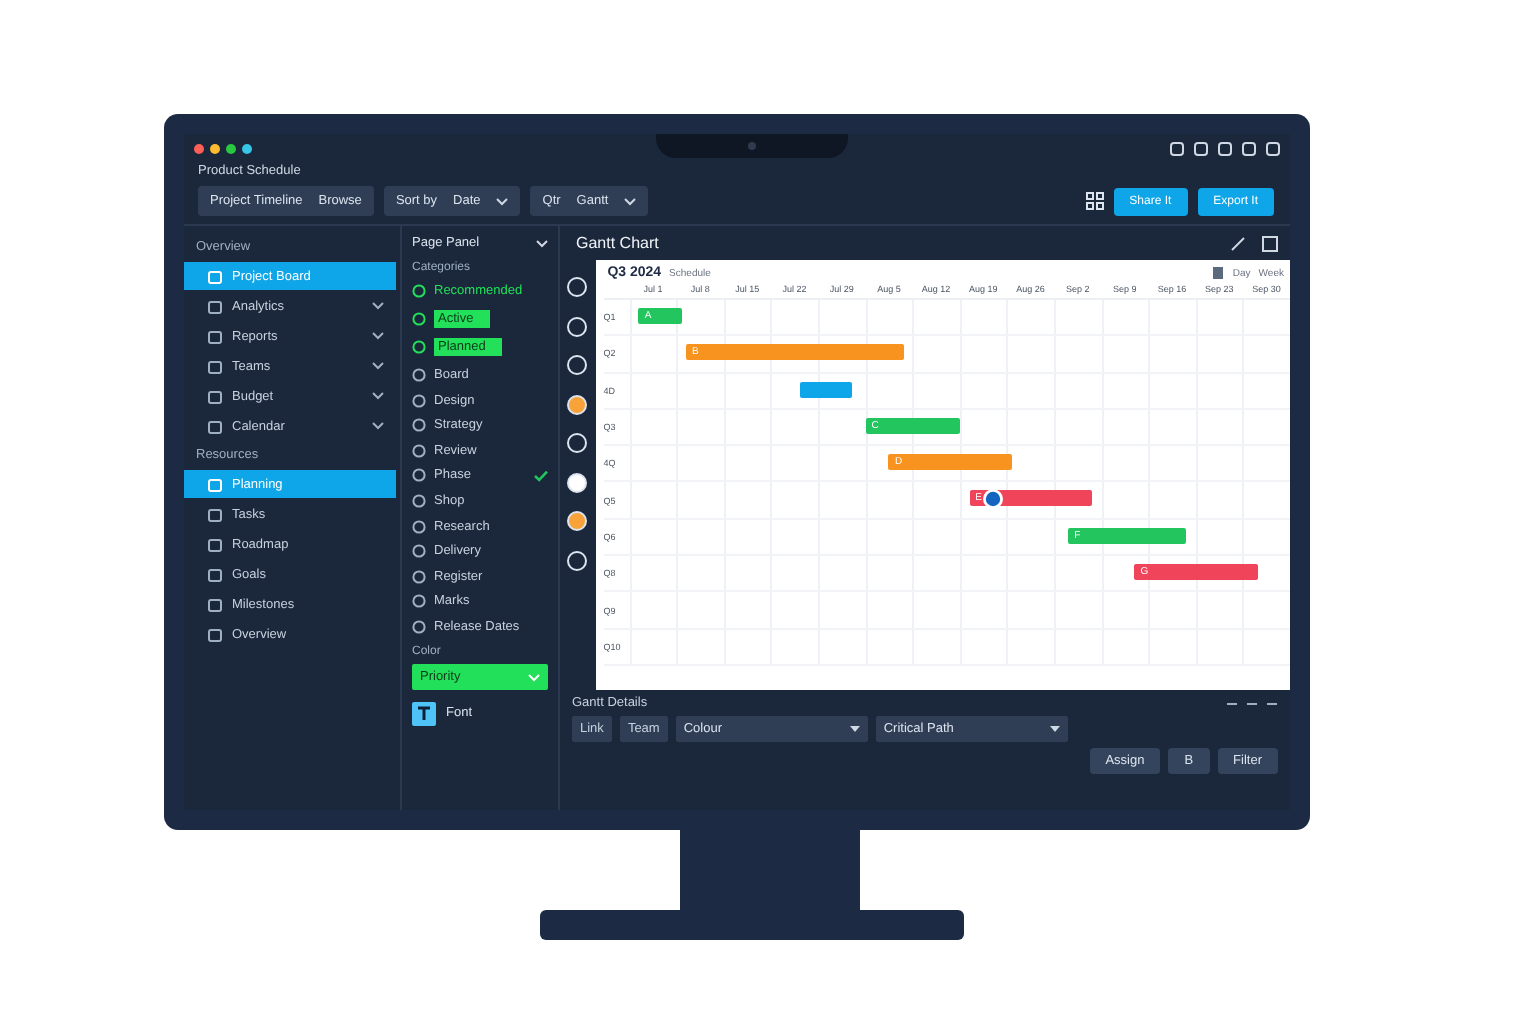  Describe the element at coordinates (992, 498) in the screenshot. I see `avatar-icon` at that location.